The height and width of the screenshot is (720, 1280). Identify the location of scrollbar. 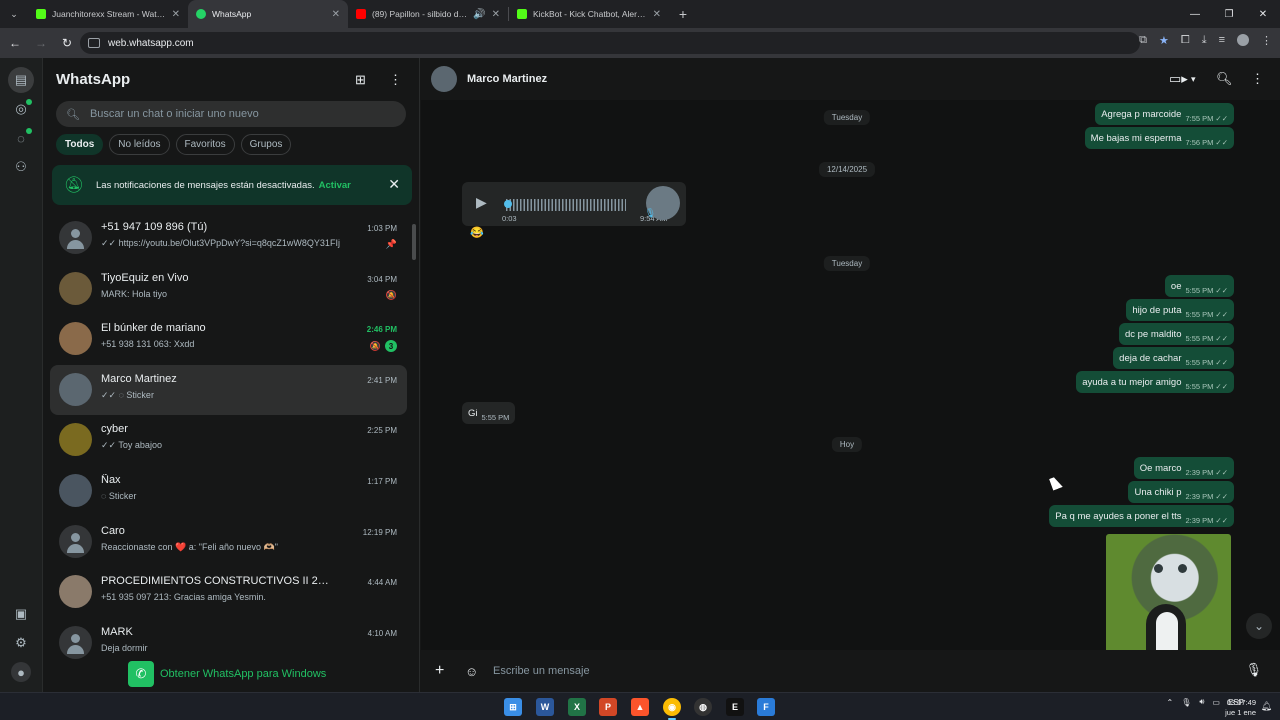
(414, 242).